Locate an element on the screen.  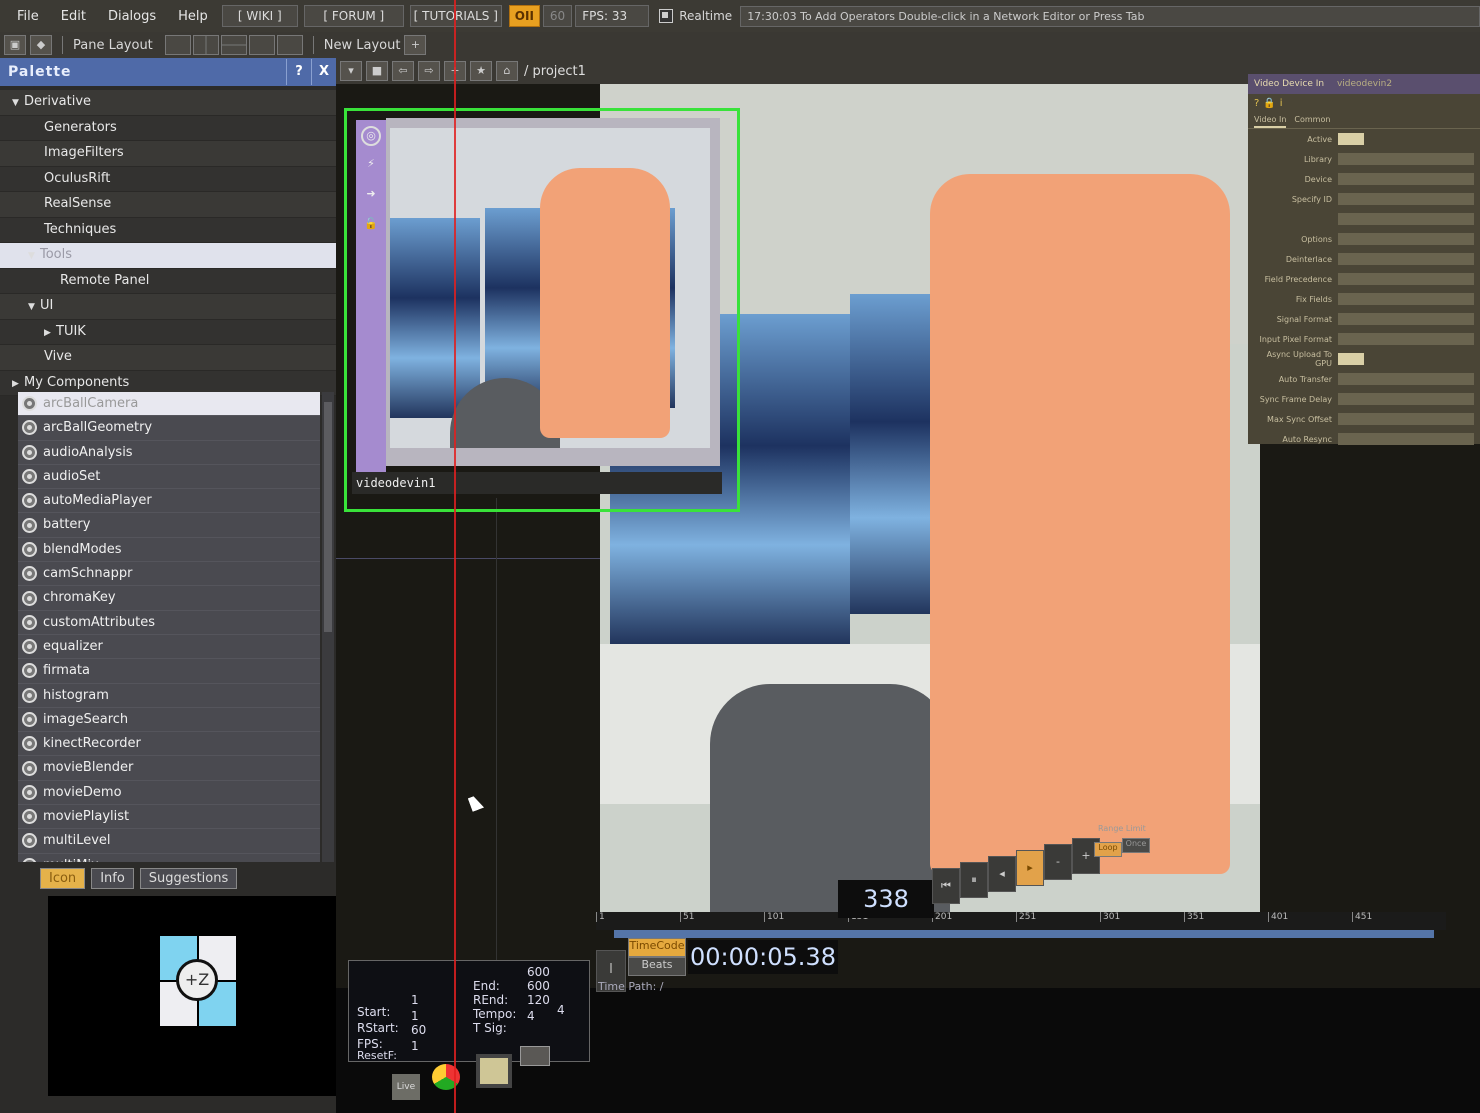
tree-item: RealSense is located at coordinates (168, 205).